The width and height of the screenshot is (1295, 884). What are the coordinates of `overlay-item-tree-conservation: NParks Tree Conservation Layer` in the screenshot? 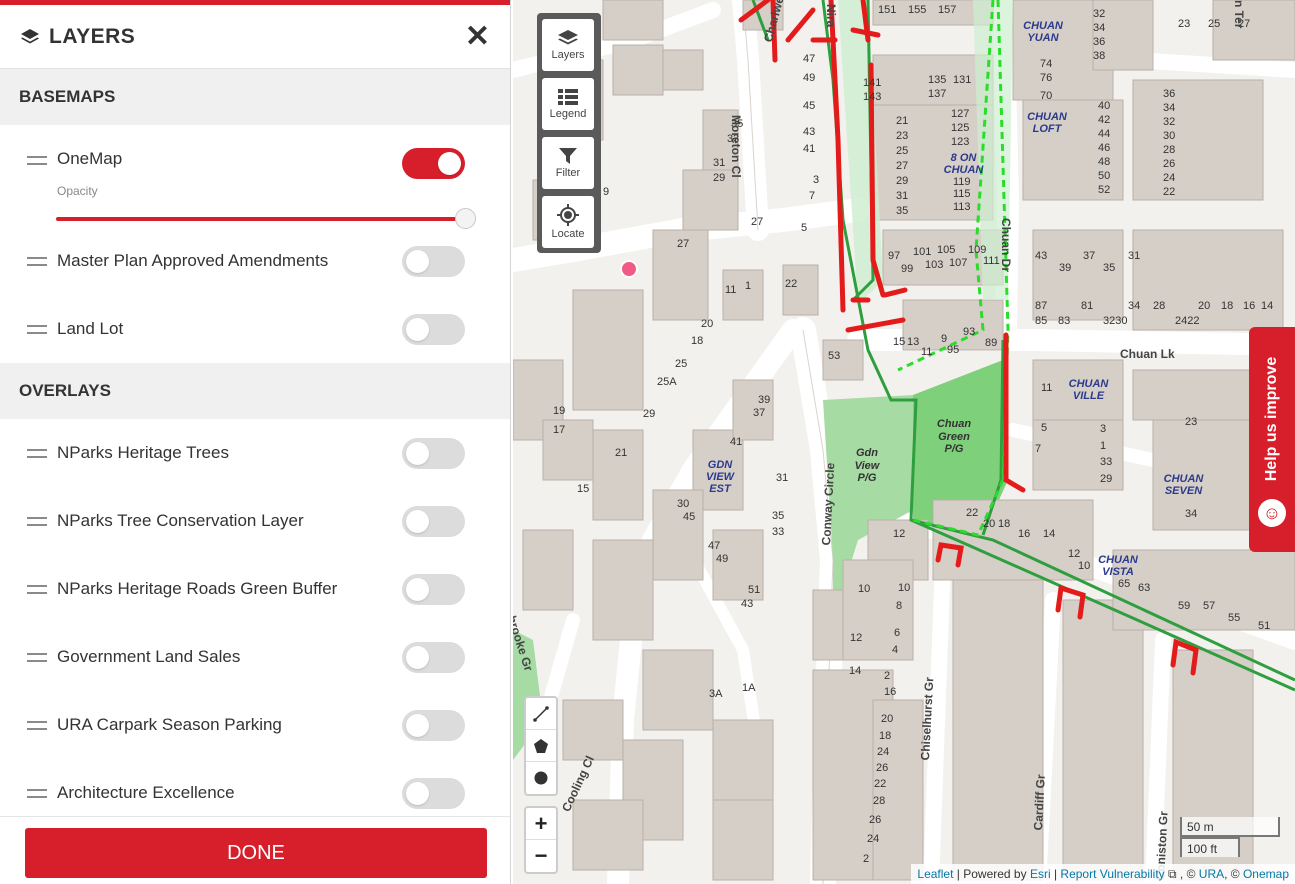 It's located at (255, 521).